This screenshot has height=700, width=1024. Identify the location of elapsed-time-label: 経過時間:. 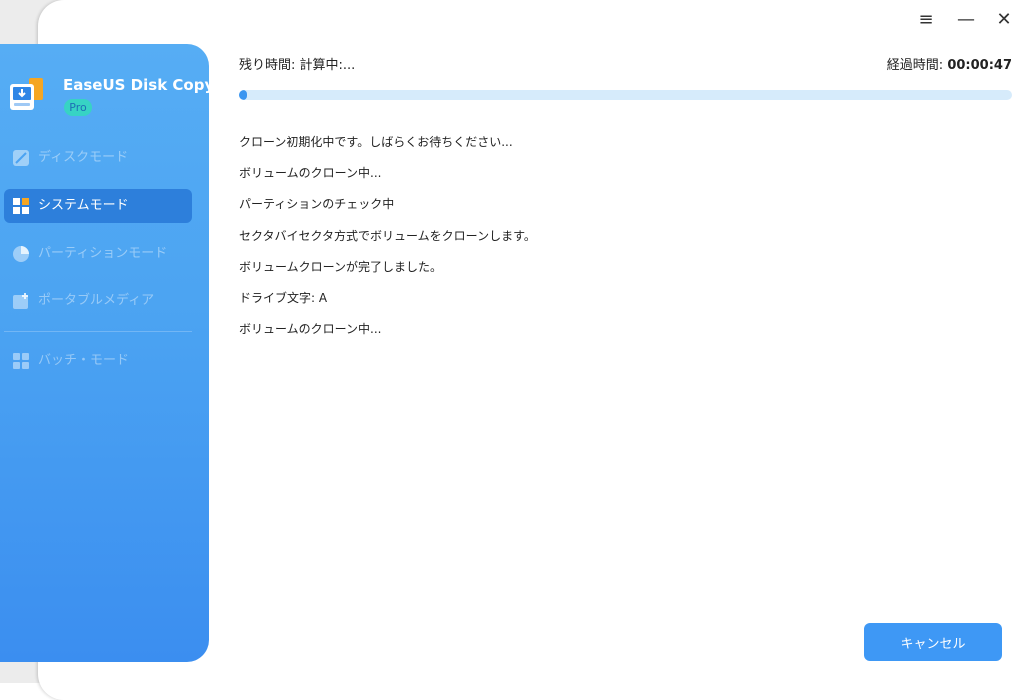
(915, 65).